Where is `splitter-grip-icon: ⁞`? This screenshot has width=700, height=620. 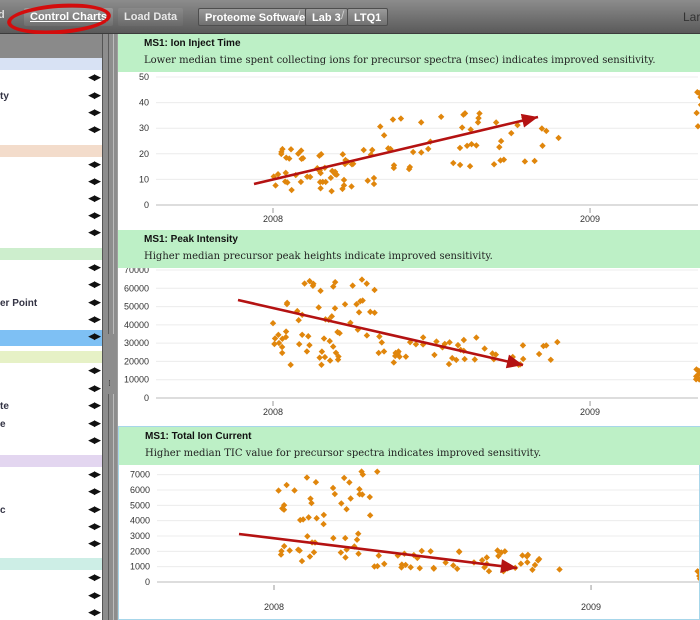 splitter-grip-icon: ⁞ is located at coordinates (109, 384).